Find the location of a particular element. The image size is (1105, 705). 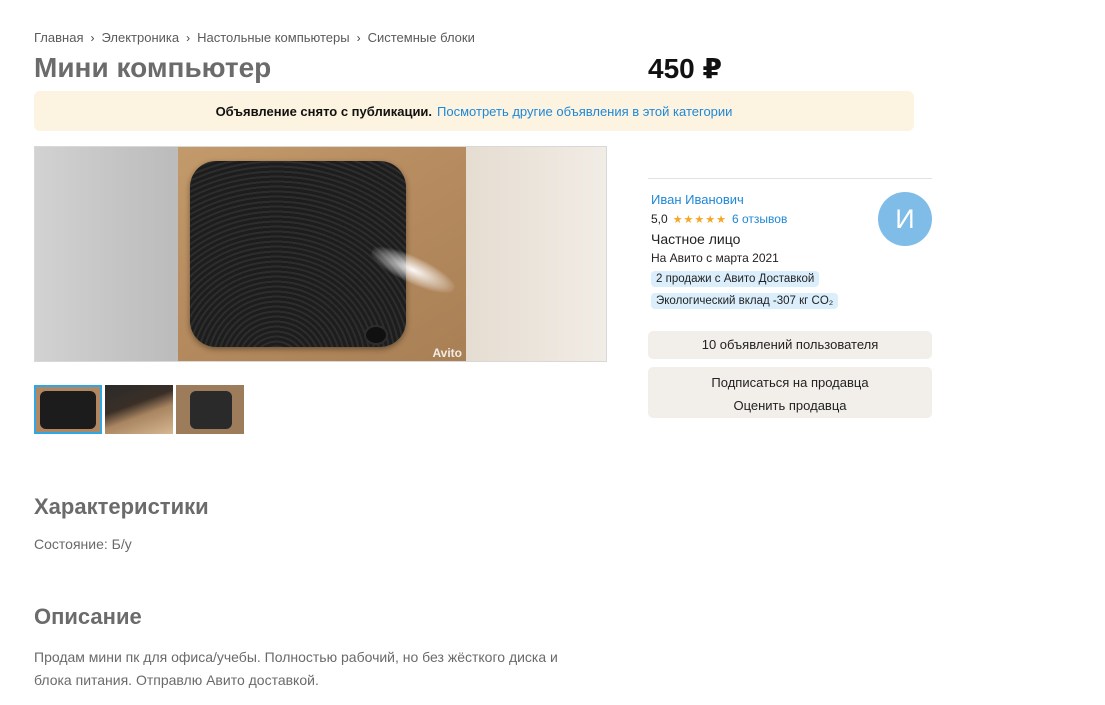

avatar: И is located at coordinates (905, 219).